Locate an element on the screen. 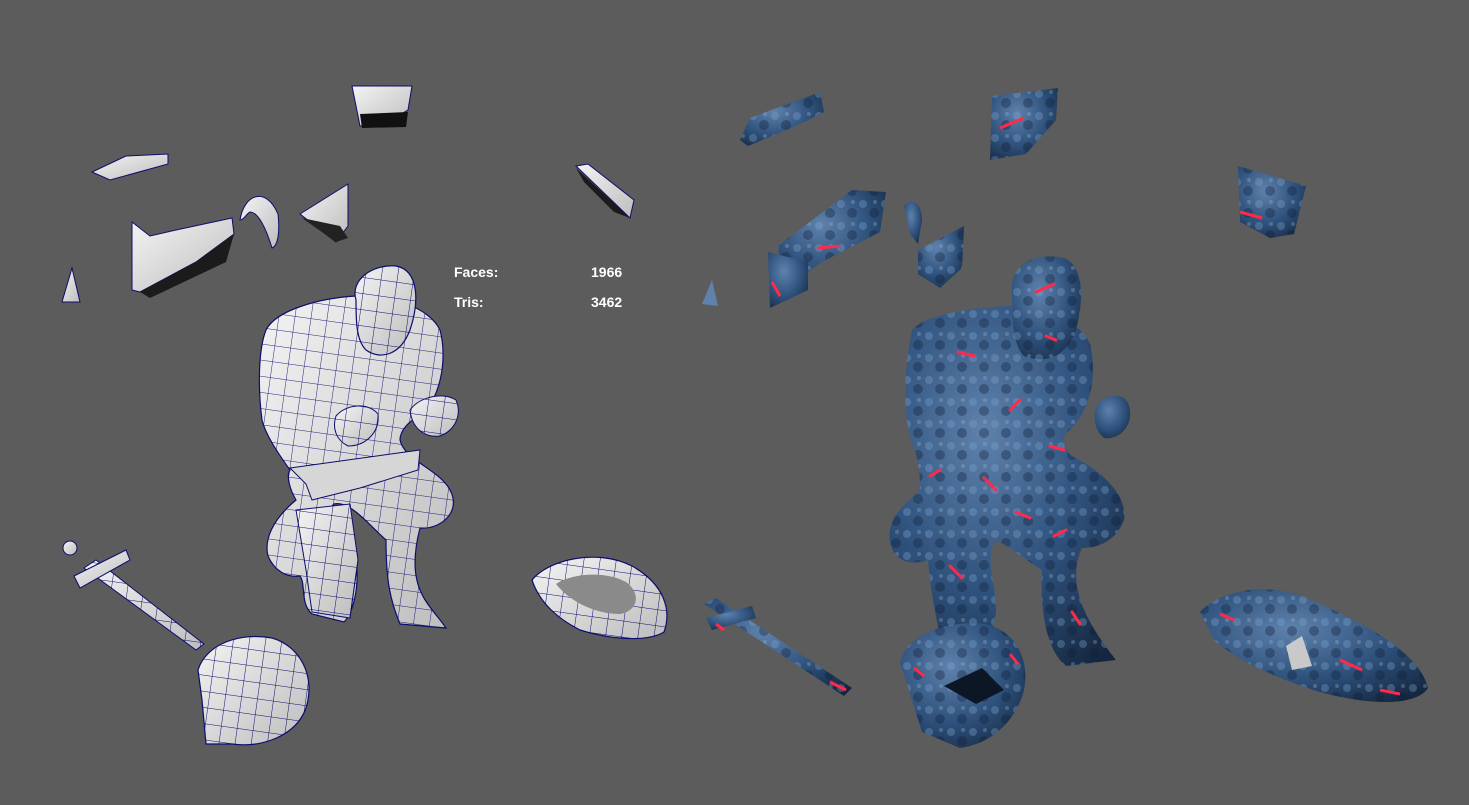  textured-helmet is located at coordinates (963, 685).